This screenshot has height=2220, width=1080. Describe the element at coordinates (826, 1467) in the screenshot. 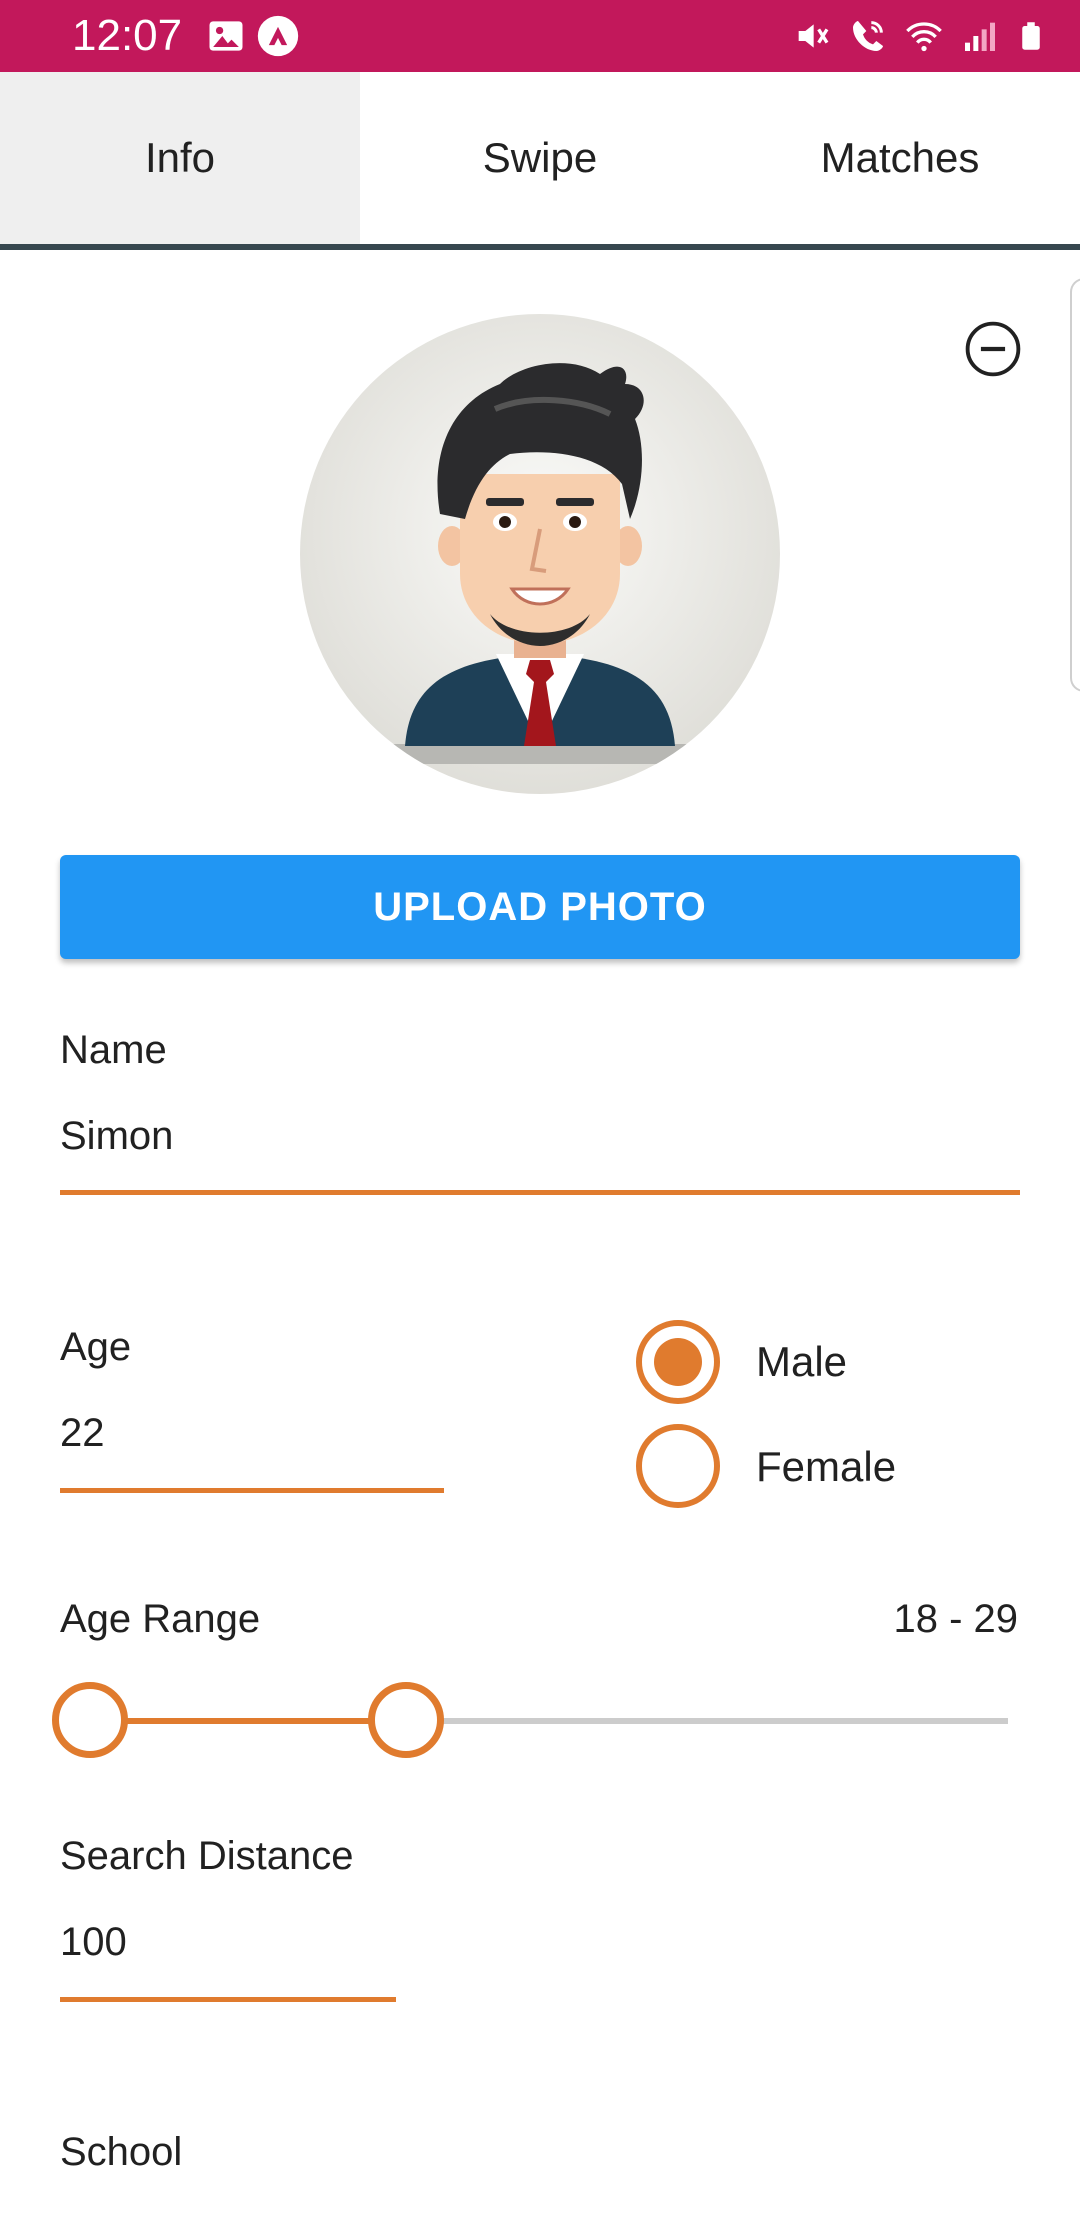

I see `radio-female-label: Female` at that location.